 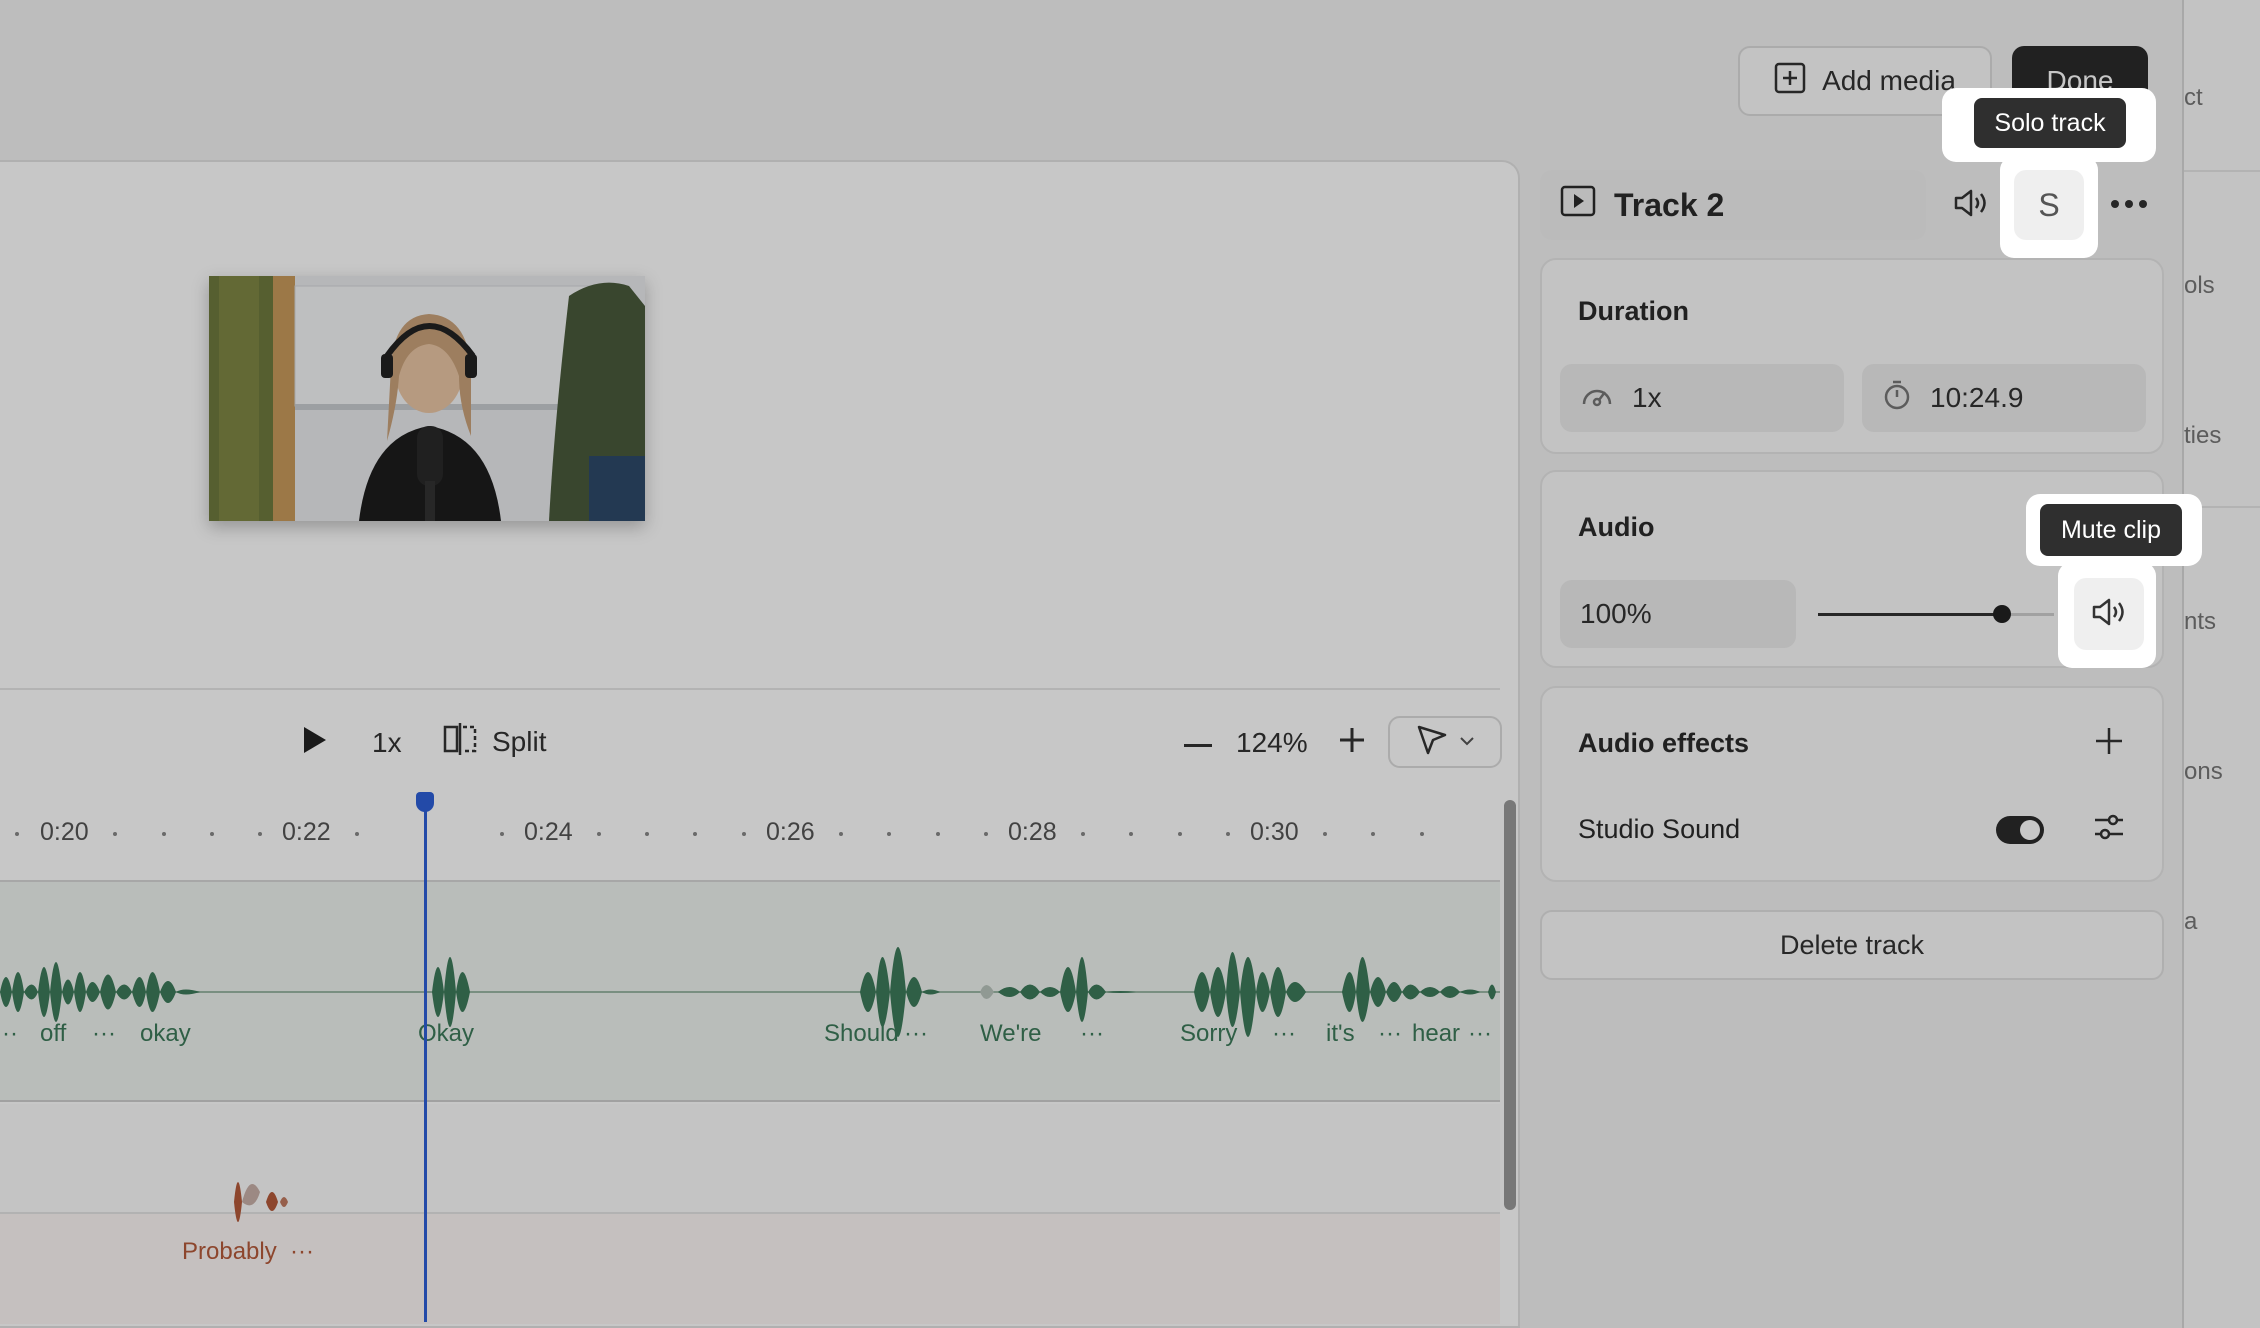 I want to click on volume-slider-track, so click(x=1936, y=614).